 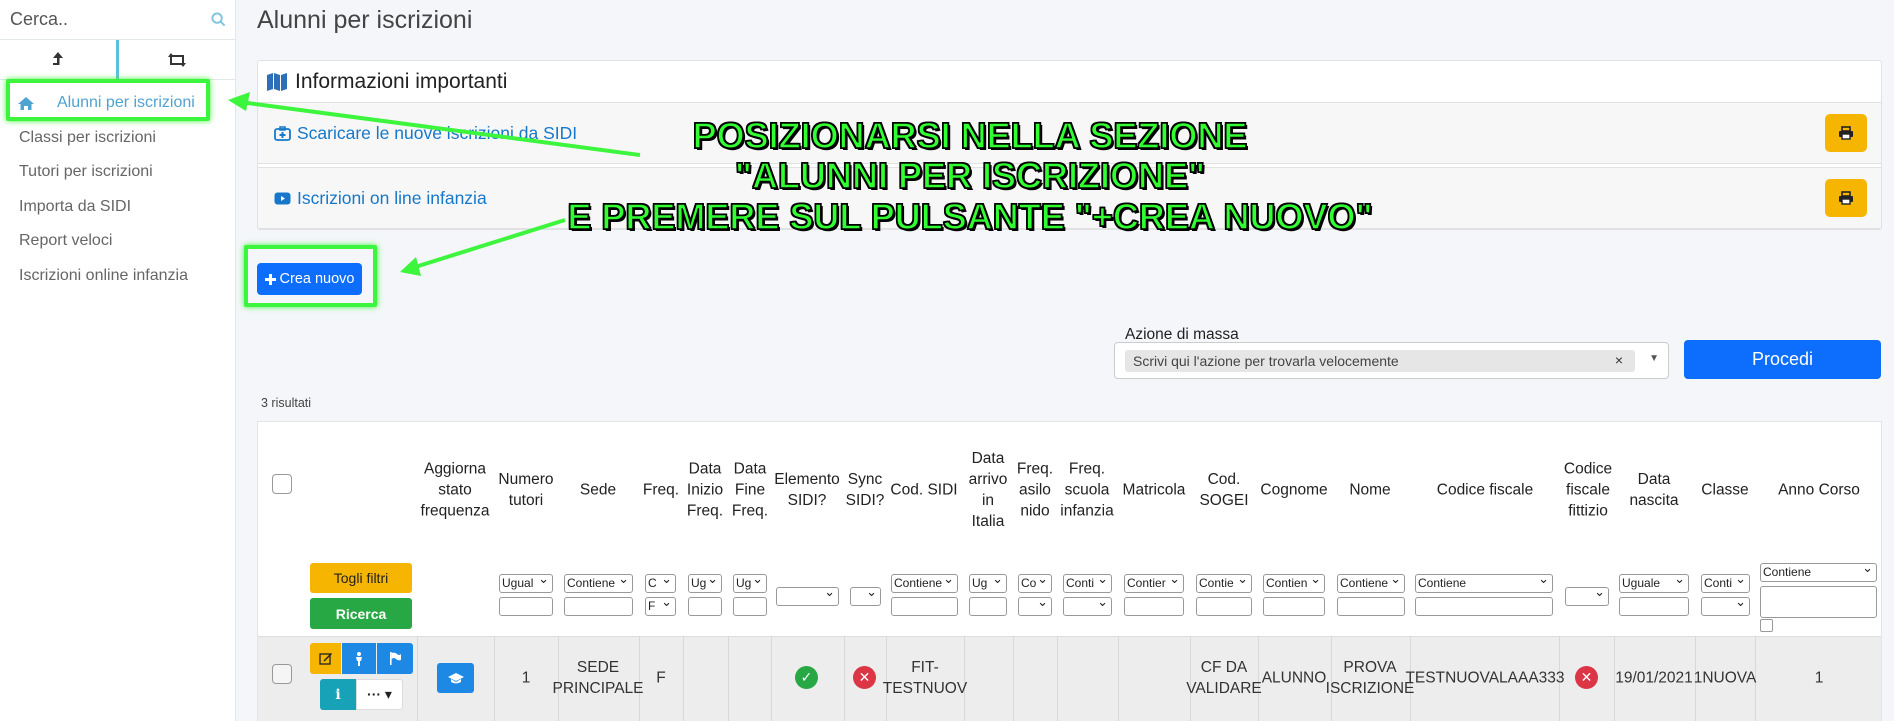 I want to click on filter-input-anno-corso, so click(x=1818, y=602).